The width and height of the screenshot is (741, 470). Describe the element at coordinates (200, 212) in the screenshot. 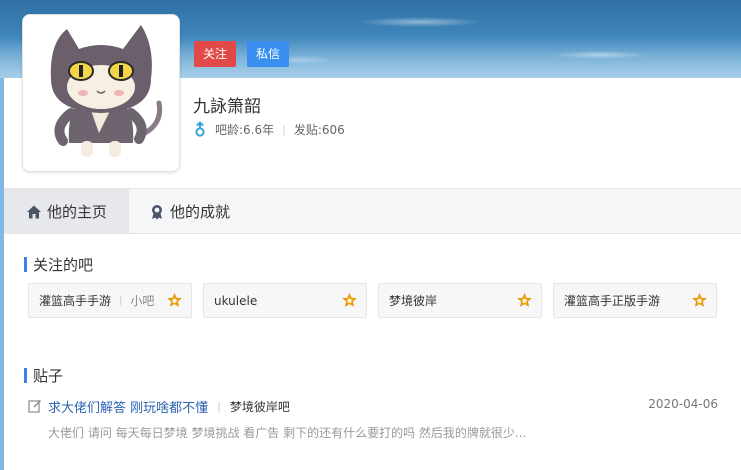

I see `tab-achievements-label: 他的成就` at that location.